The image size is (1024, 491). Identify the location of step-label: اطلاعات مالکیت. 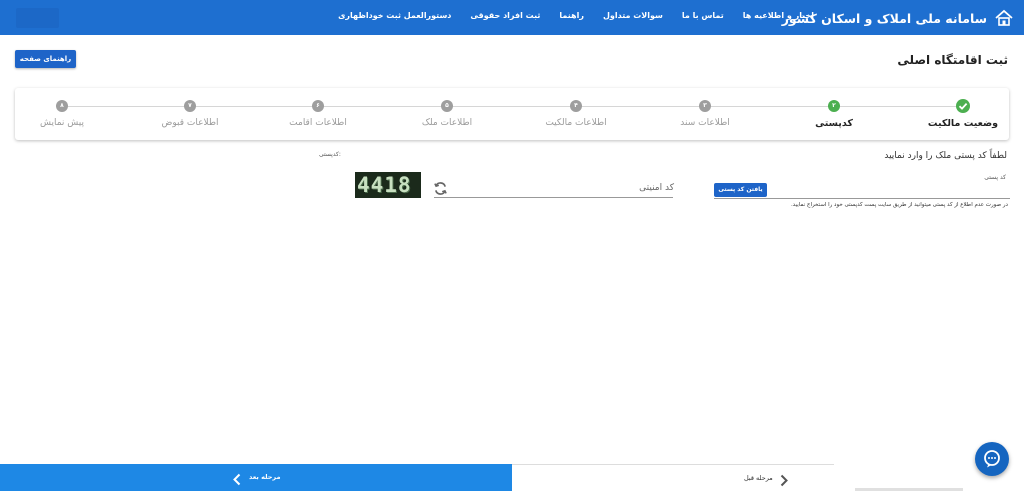
(576, 123).